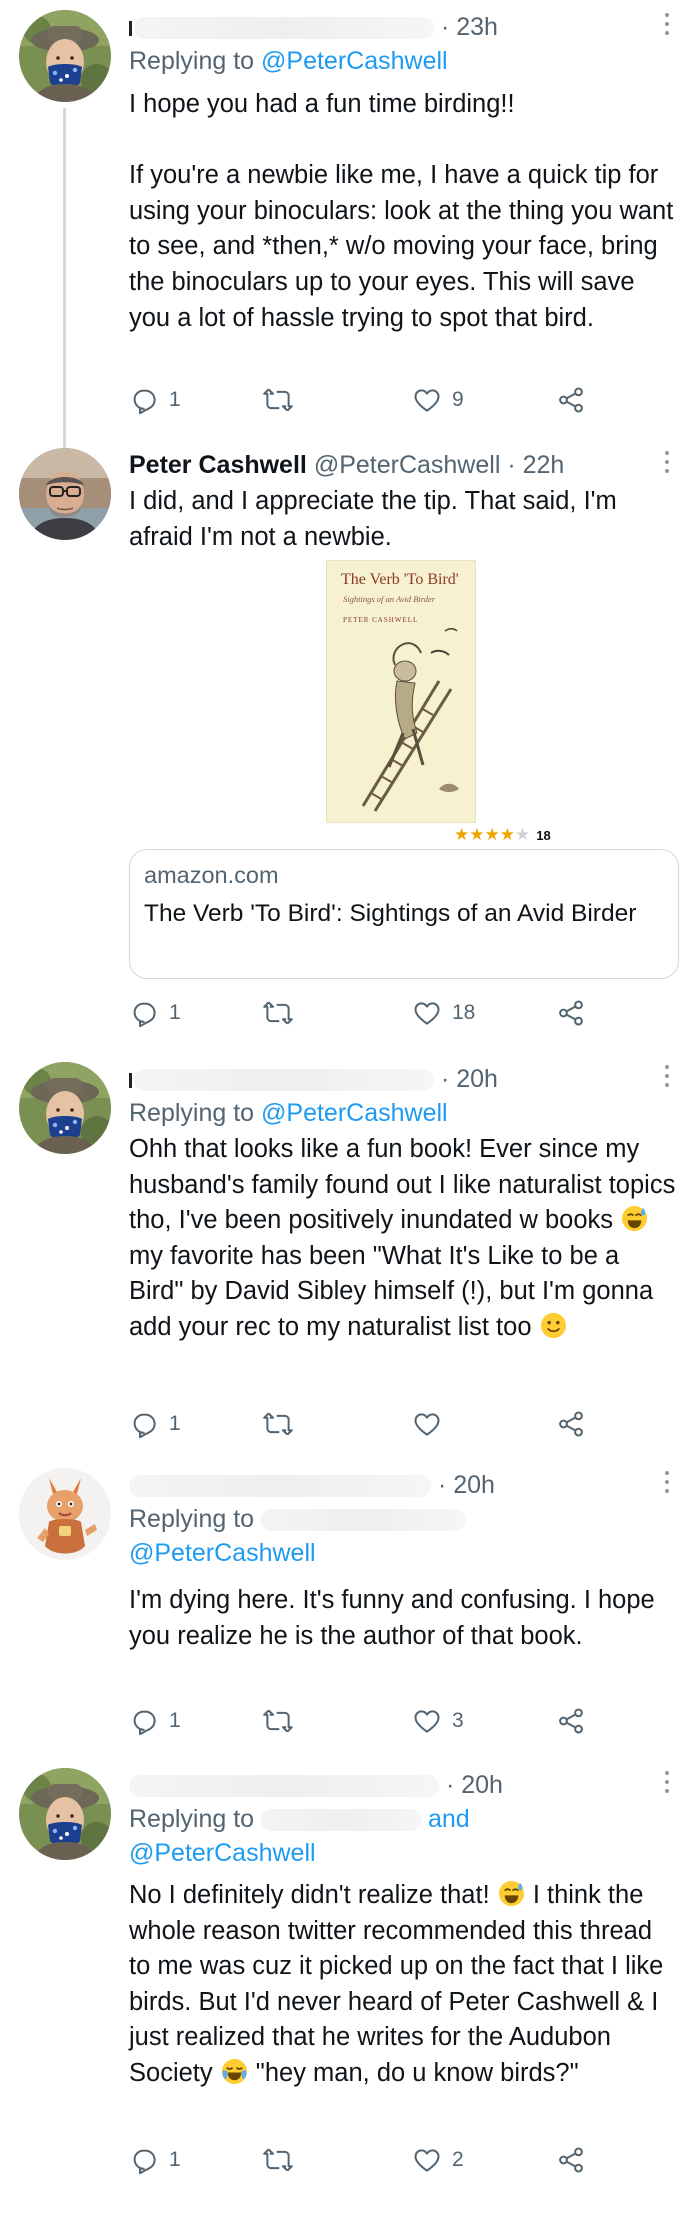  I want to click on like-button: 18, so click(443, 1013).